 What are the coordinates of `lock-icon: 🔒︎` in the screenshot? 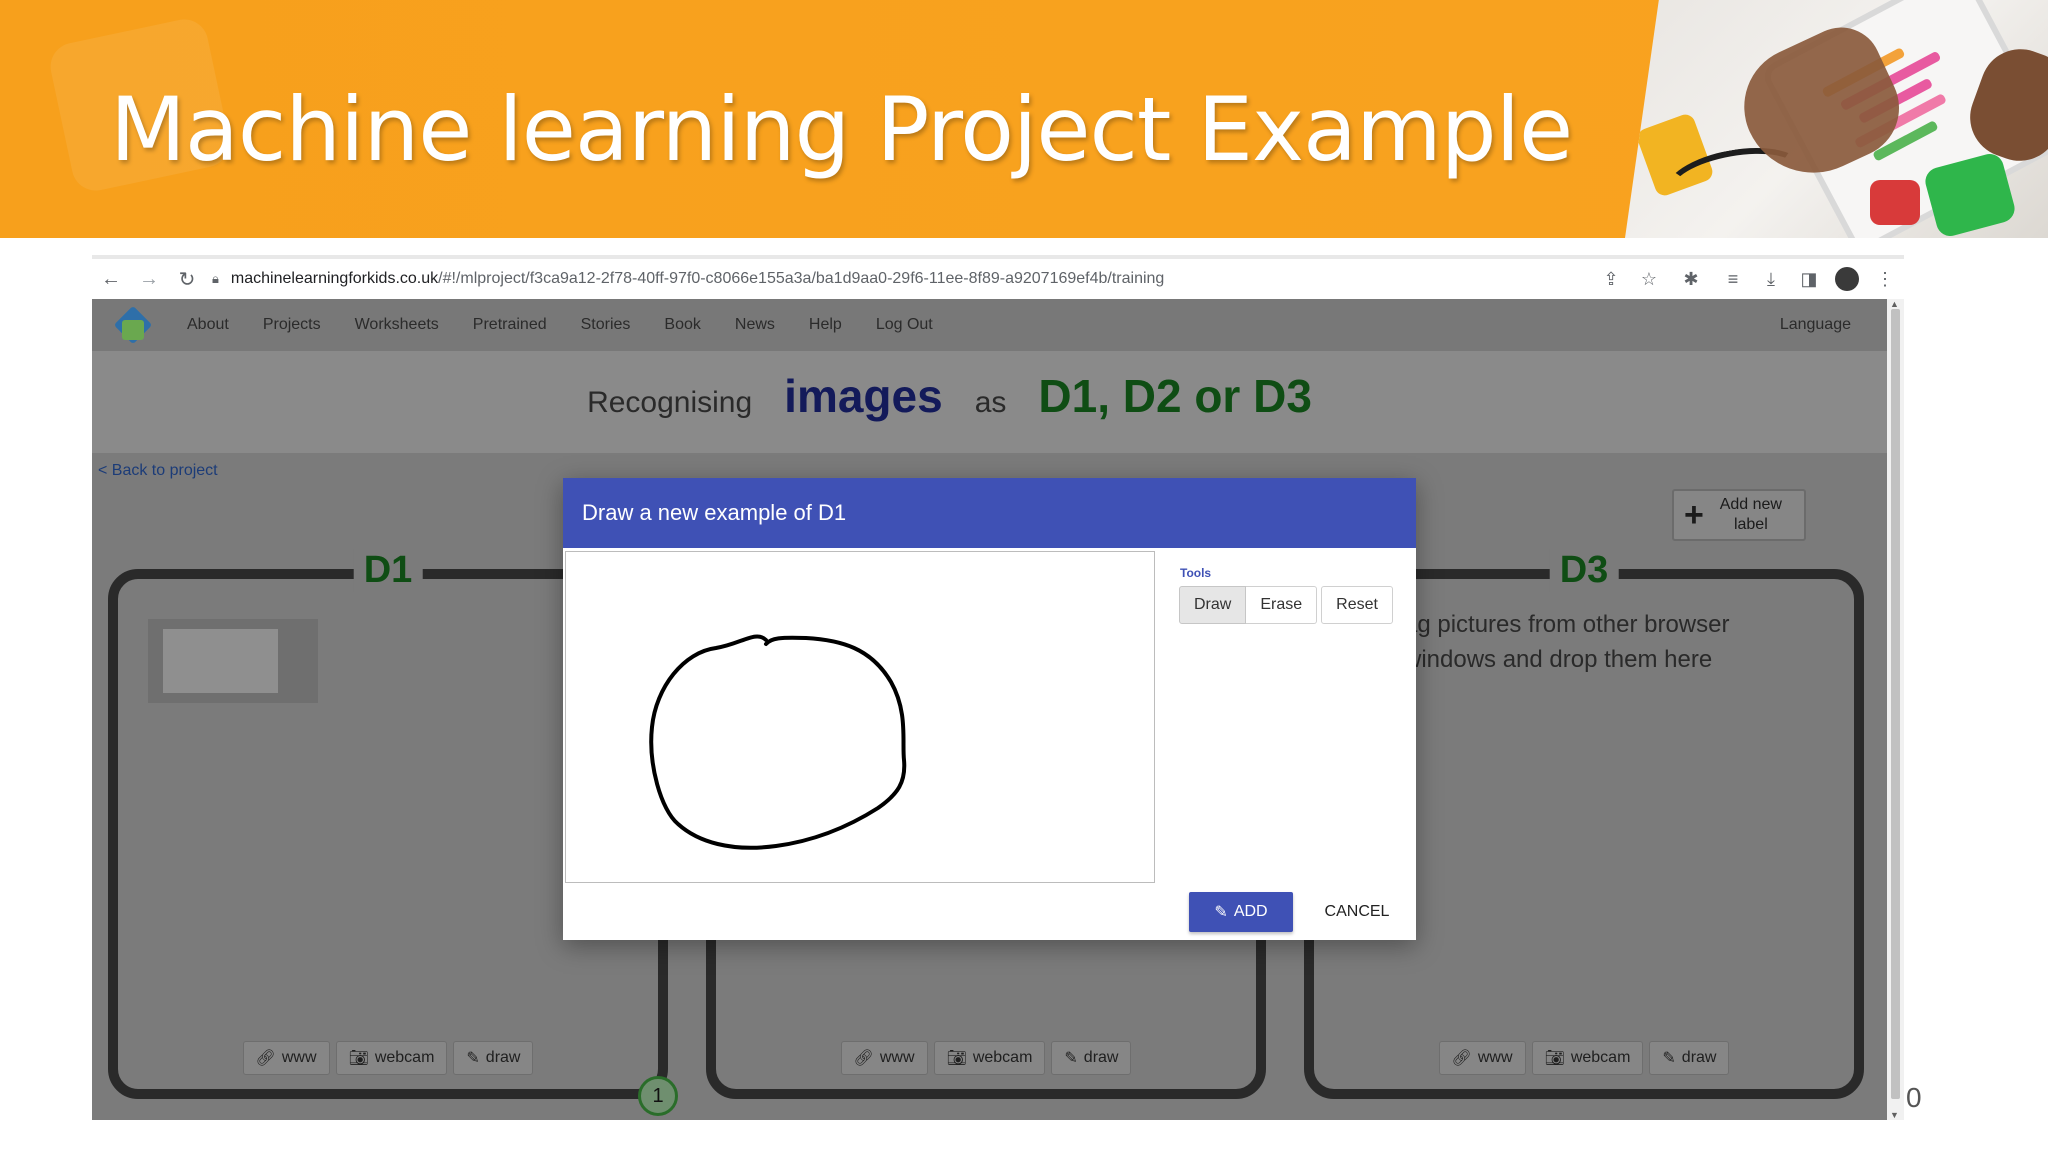 It's located at (215, 279).